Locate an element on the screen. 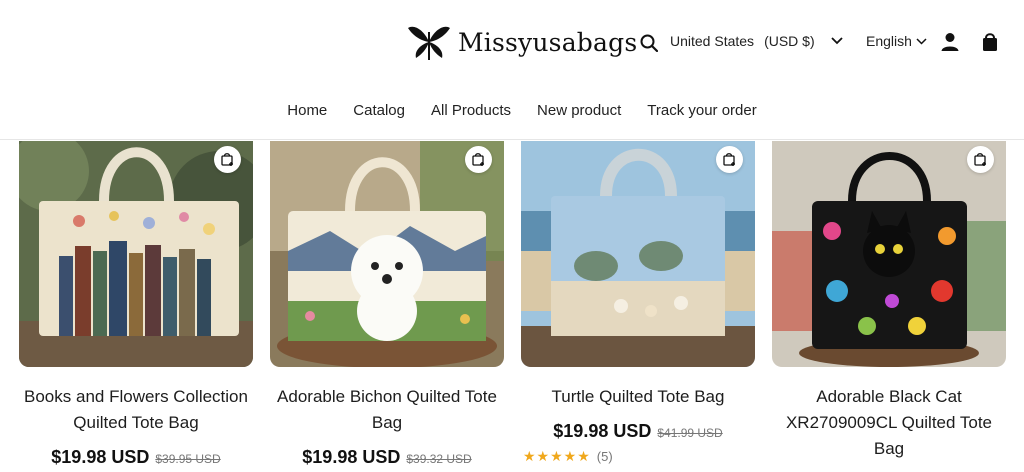  compare-price: $39.32 USD is located at coordinates (439, 459).